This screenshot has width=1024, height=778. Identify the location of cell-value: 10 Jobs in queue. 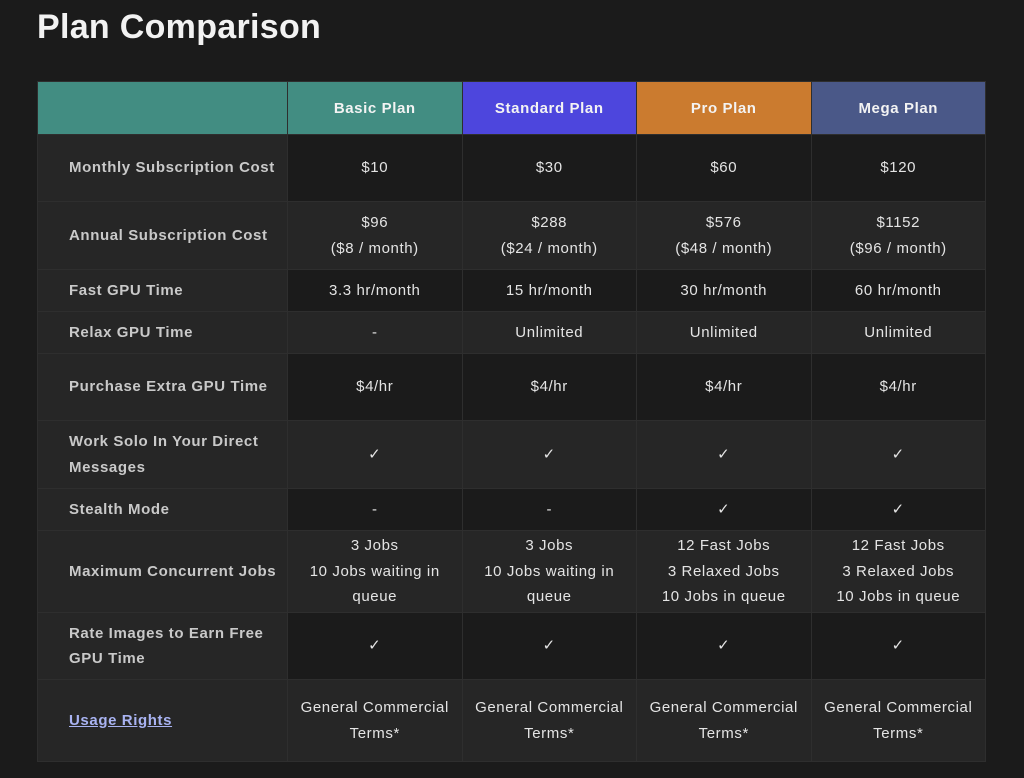
(898, 597).